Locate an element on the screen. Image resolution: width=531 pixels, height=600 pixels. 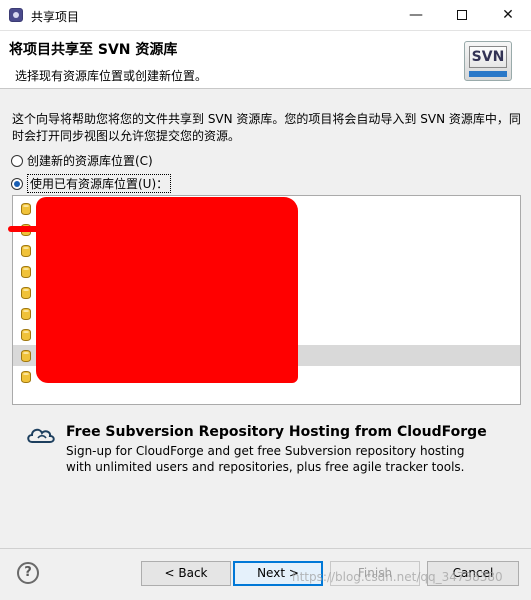
eclipse-app-icon is located at coordinates (16, 15).